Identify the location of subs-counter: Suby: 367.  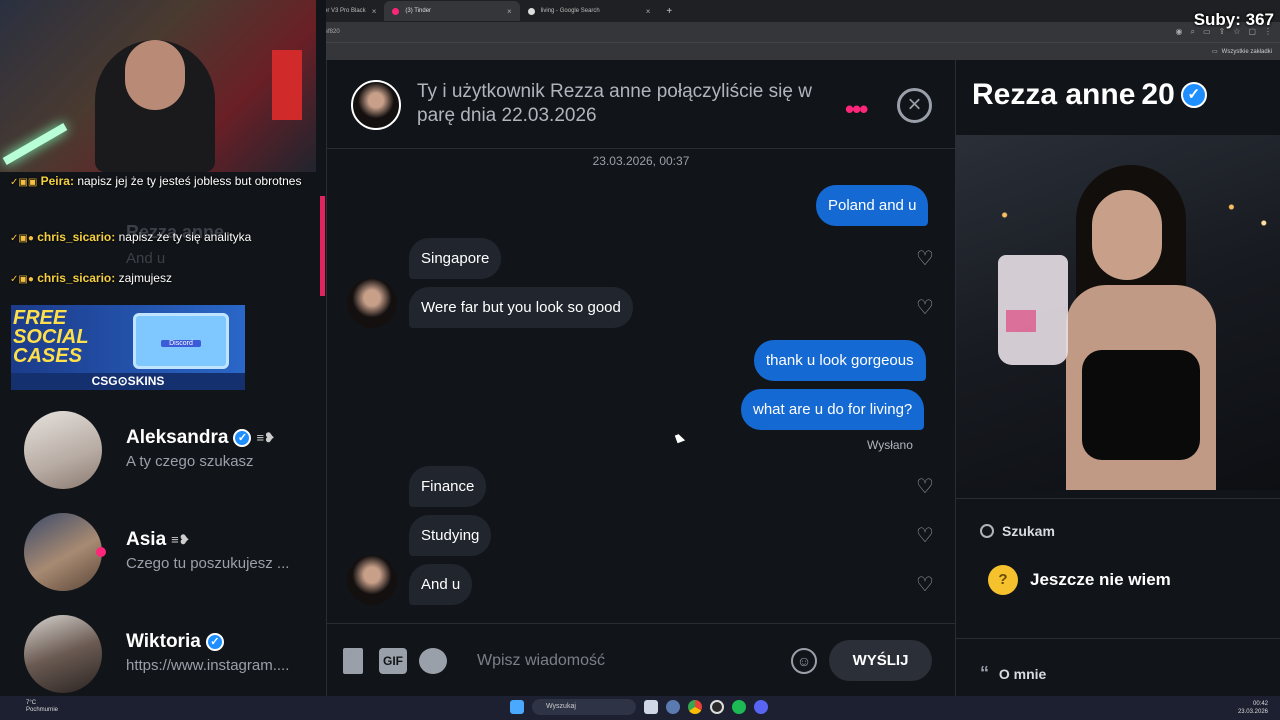
(1233, 19).